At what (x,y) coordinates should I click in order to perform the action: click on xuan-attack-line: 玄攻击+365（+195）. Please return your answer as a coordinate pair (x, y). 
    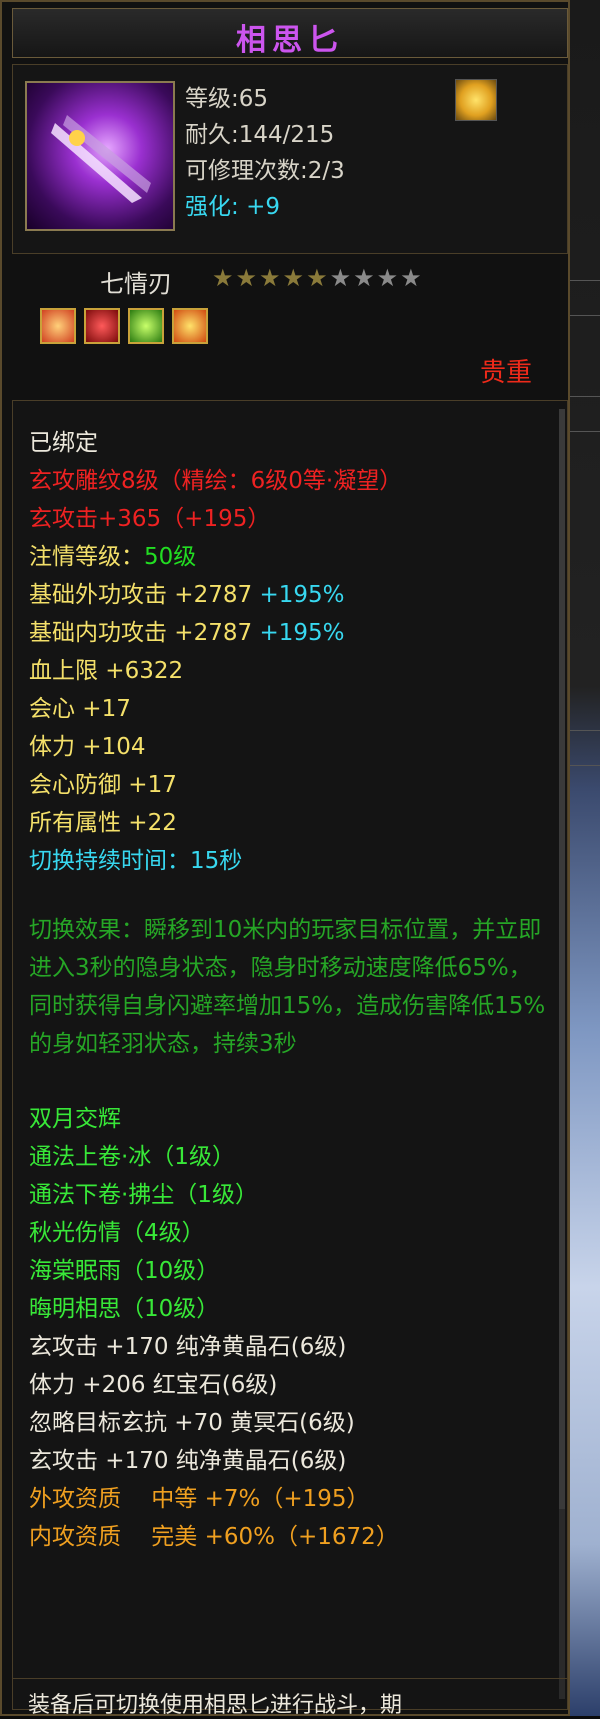
    Looking at the image, I should click on (150, 519).